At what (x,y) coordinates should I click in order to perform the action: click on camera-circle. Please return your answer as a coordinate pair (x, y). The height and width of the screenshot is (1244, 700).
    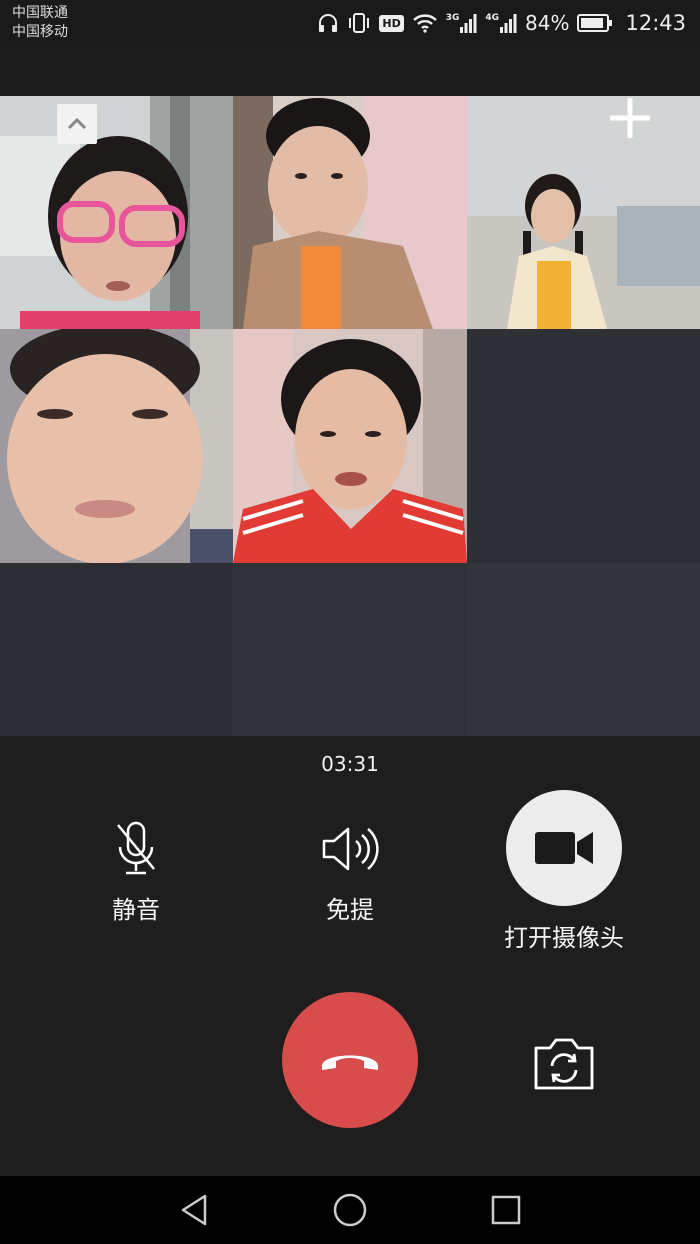
    Looking at the image, I should click on (564, 848).